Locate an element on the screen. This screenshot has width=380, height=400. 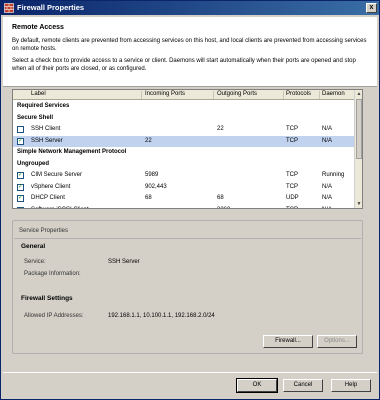
scrollbar-thumb is located at coordinates (359, 129).